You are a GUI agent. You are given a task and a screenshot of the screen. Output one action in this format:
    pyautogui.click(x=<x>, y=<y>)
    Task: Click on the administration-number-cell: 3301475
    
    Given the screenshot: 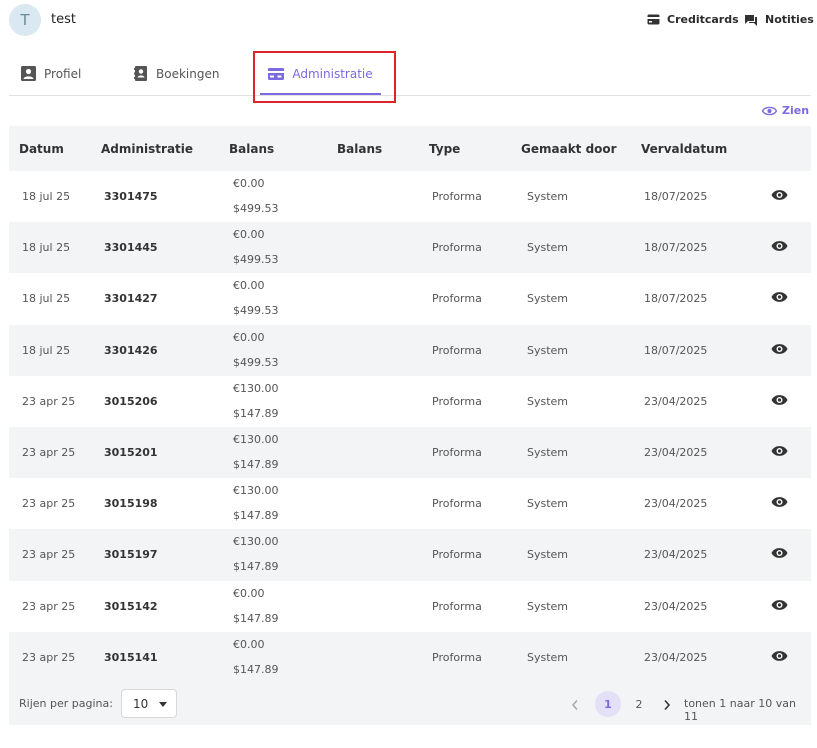 What is the action you would take?
    pyautogui.click(x=131, y=196)
    